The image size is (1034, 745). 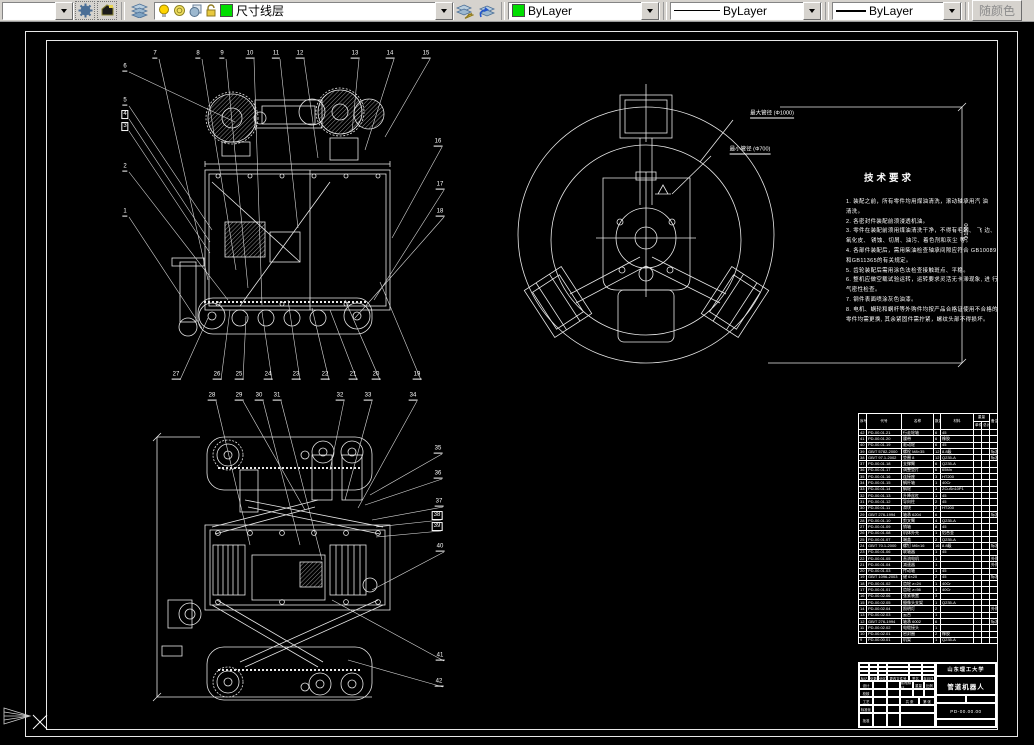 What do you see at coordinates (965, 669) in the screenshot?
I see `tb-school-name: 山东理工大学` at bounding box center [965, 669].